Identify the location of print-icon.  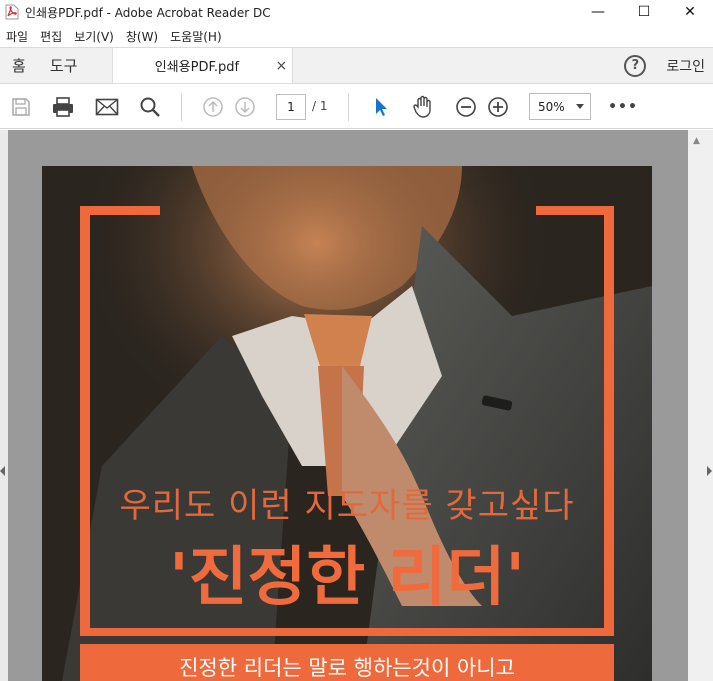
(63, 107).